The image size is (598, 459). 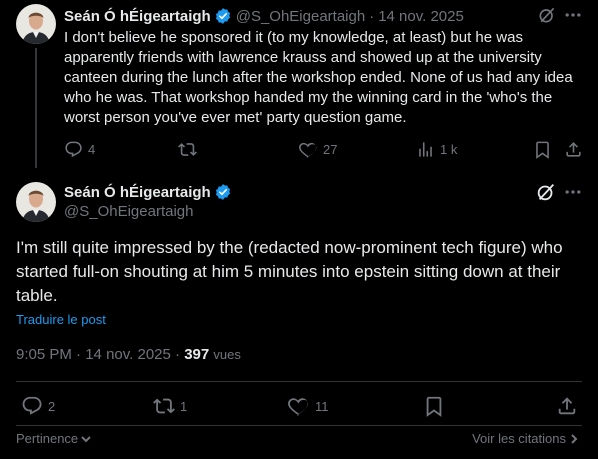 I want to click on chevron-down-icon, so click(x=86, y=438).